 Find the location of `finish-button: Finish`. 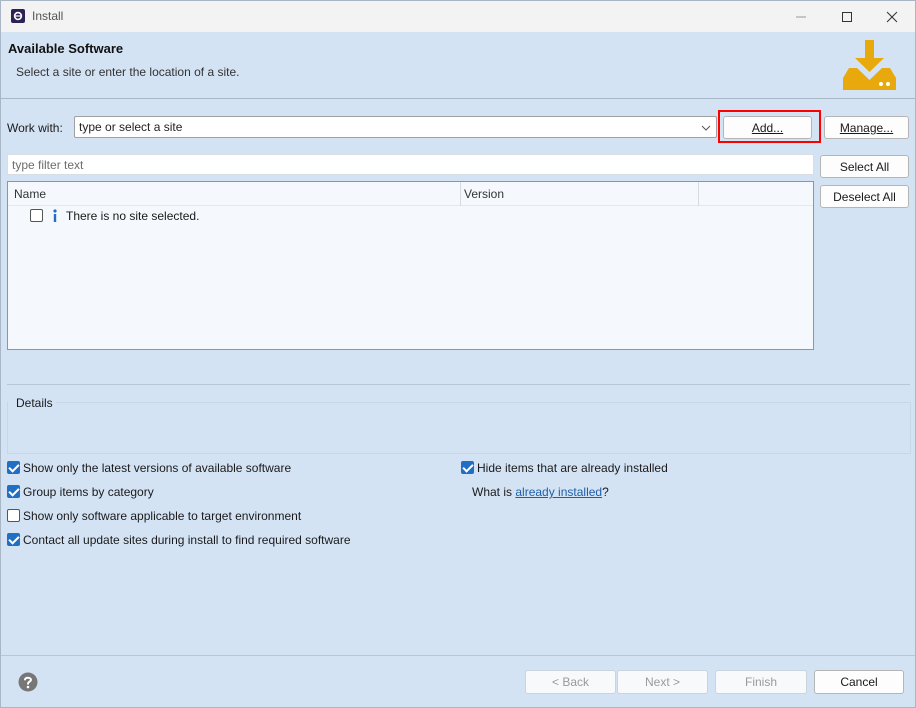

finish-button: Finish is located at coordinates (761, 682).